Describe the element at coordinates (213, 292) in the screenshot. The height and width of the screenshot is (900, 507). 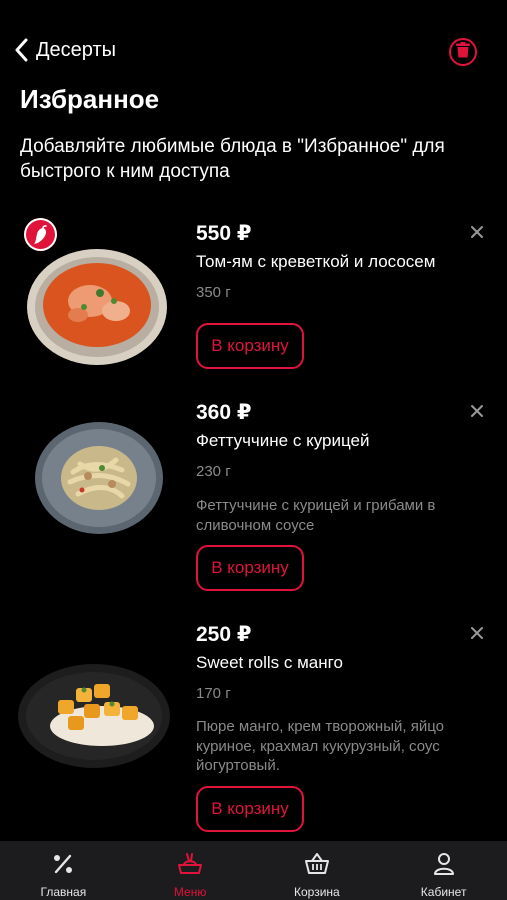
I see `item-weight: 350 г` at that location.